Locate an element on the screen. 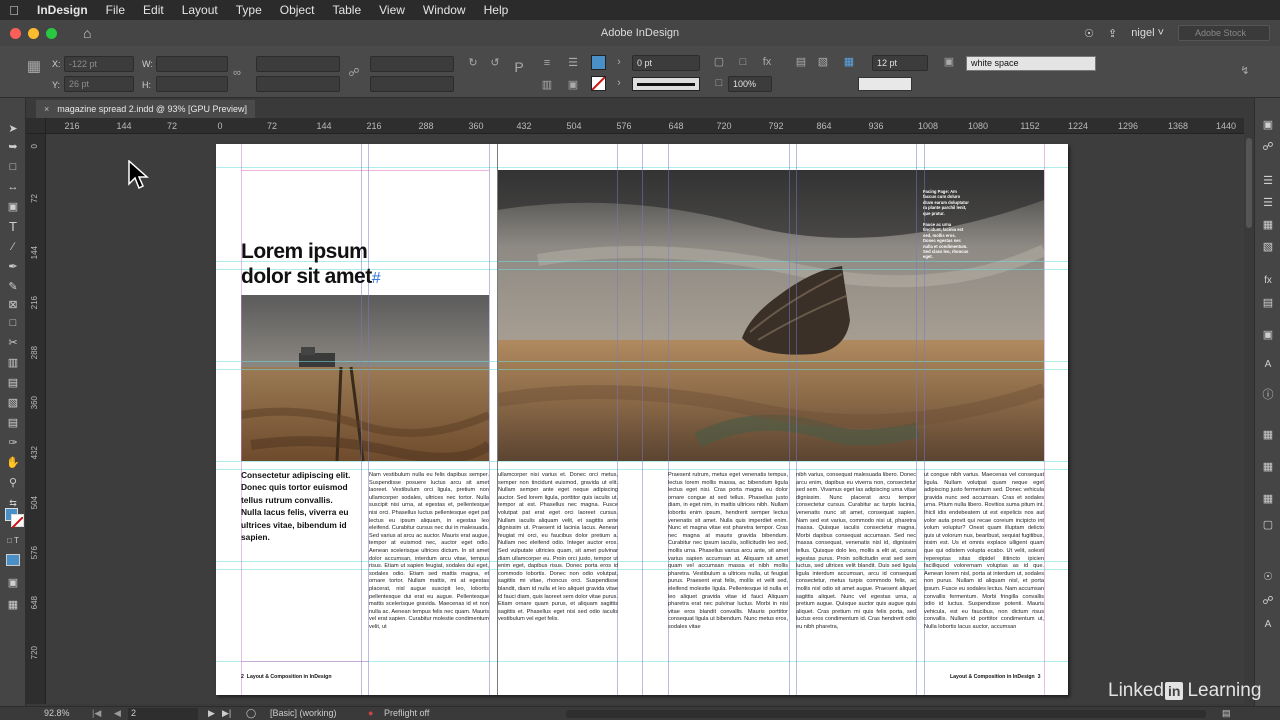  h-field is located at coordinates (192, 84).